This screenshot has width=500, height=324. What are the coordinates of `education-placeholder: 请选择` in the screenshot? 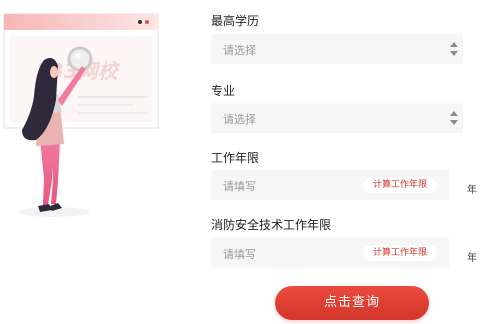 It's located at (239, 50).